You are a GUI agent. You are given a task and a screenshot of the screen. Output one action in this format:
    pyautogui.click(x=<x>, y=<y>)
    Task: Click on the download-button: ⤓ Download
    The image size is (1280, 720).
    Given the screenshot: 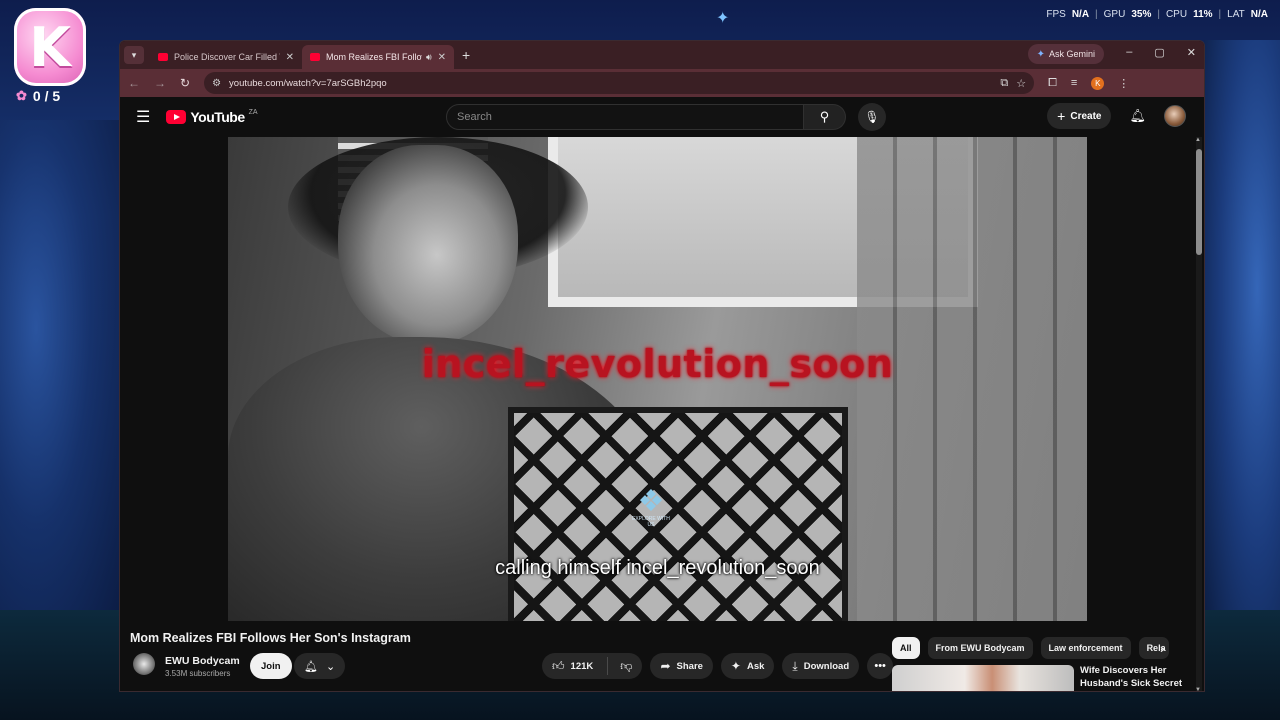 What is the action you would take?
    pyautogui.click(x=821, y=666)
    